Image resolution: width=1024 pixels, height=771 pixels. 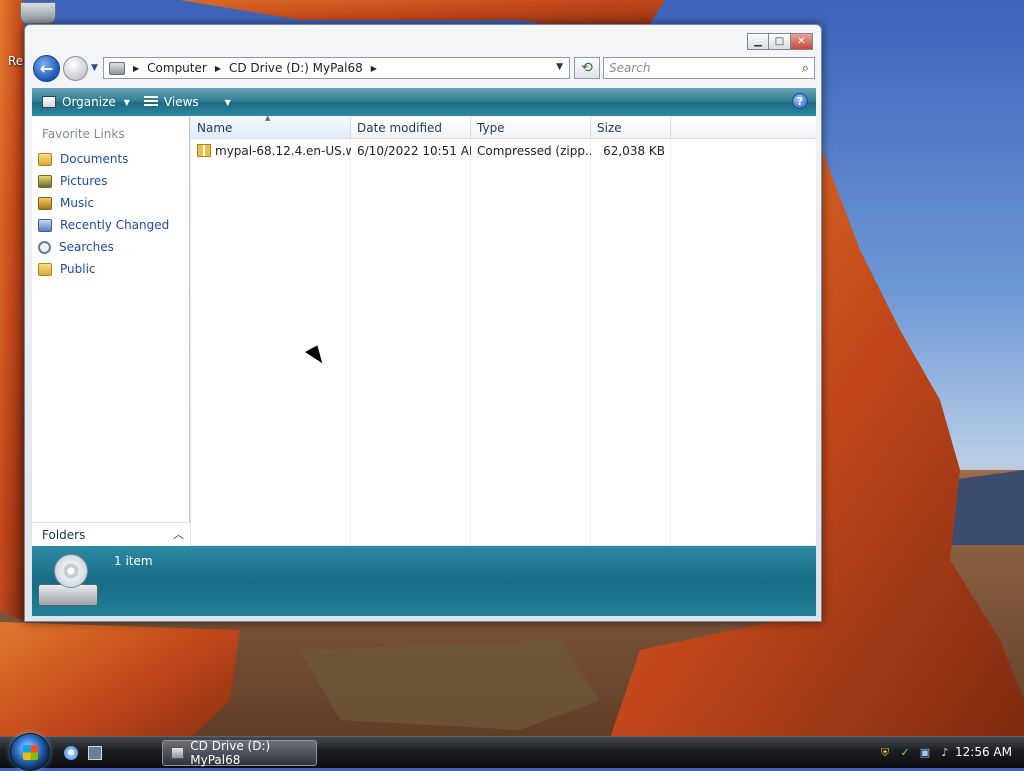 What do you see at coordinates (30, 752) in the screenshot?
I see `start-button` at bounding box center [30, 752].